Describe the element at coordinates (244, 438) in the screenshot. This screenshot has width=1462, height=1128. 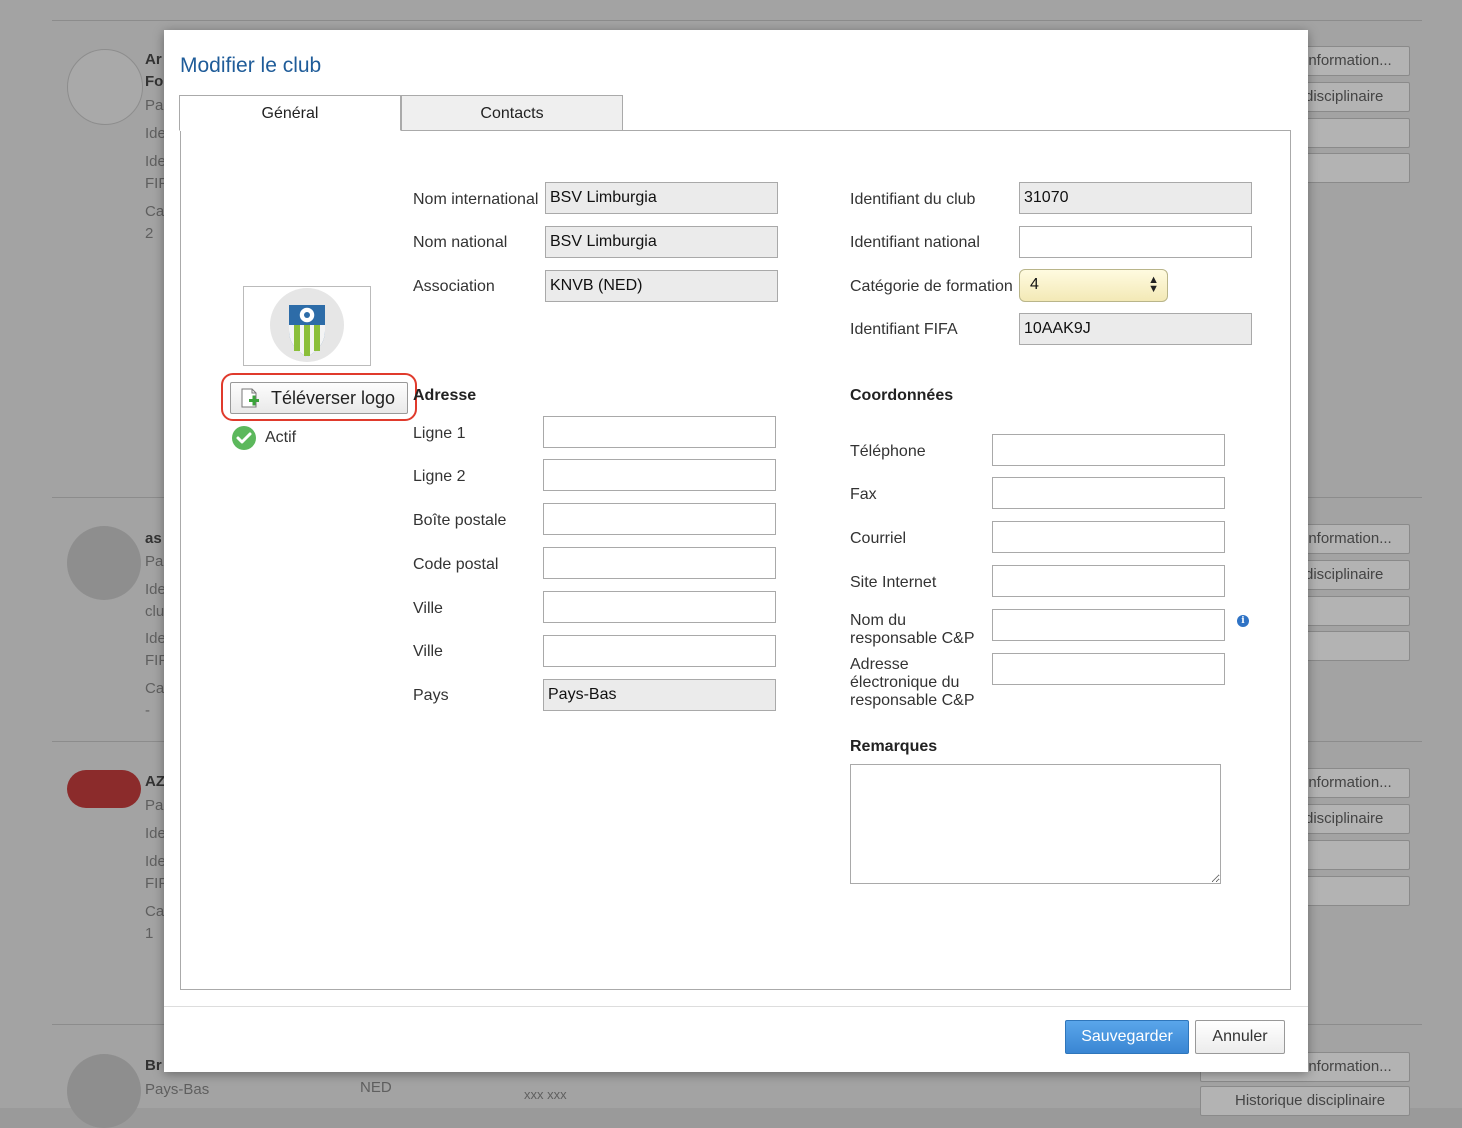
I see `check-circle-icon` at that location.